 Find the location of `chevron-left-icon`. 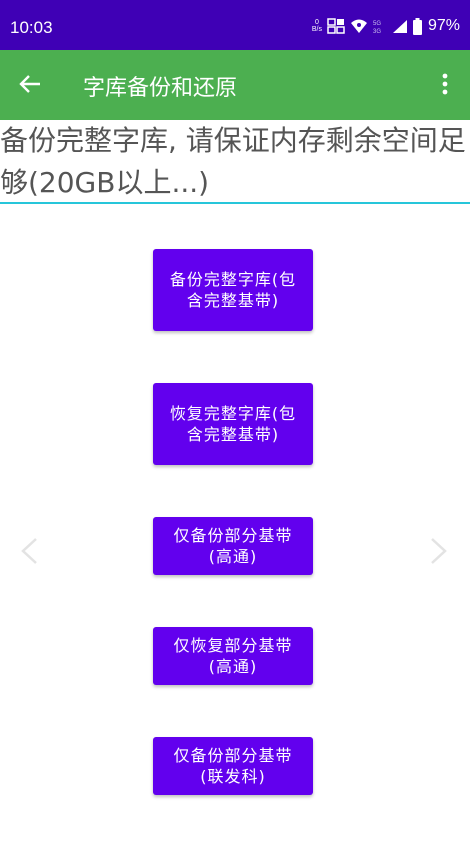

chevron-left-icon is located at coordinates (30, 551).